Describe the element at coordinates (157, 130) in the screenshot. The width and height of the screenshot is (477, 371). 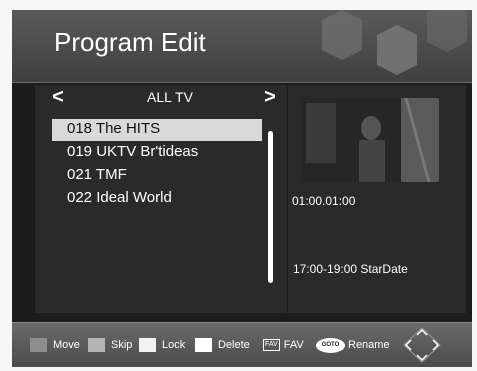
I see `channel-row: 018 The HITS` at that location.